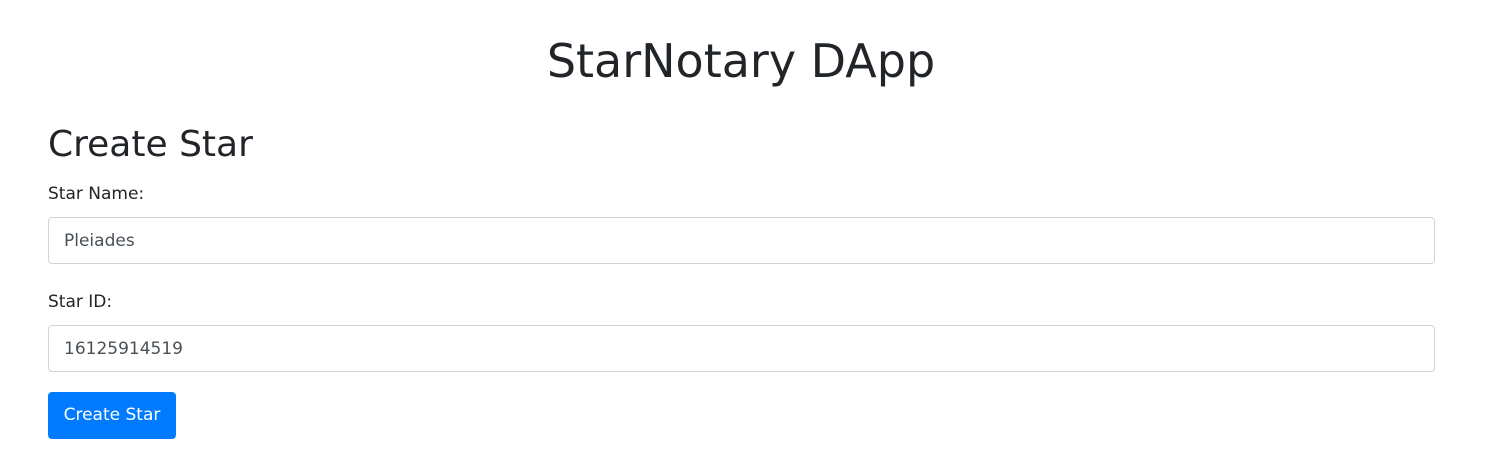 Image resolution: width=1502 pixels, height=466 pixels. I want to click on create-star-button: Create Star, so click(112, 415).